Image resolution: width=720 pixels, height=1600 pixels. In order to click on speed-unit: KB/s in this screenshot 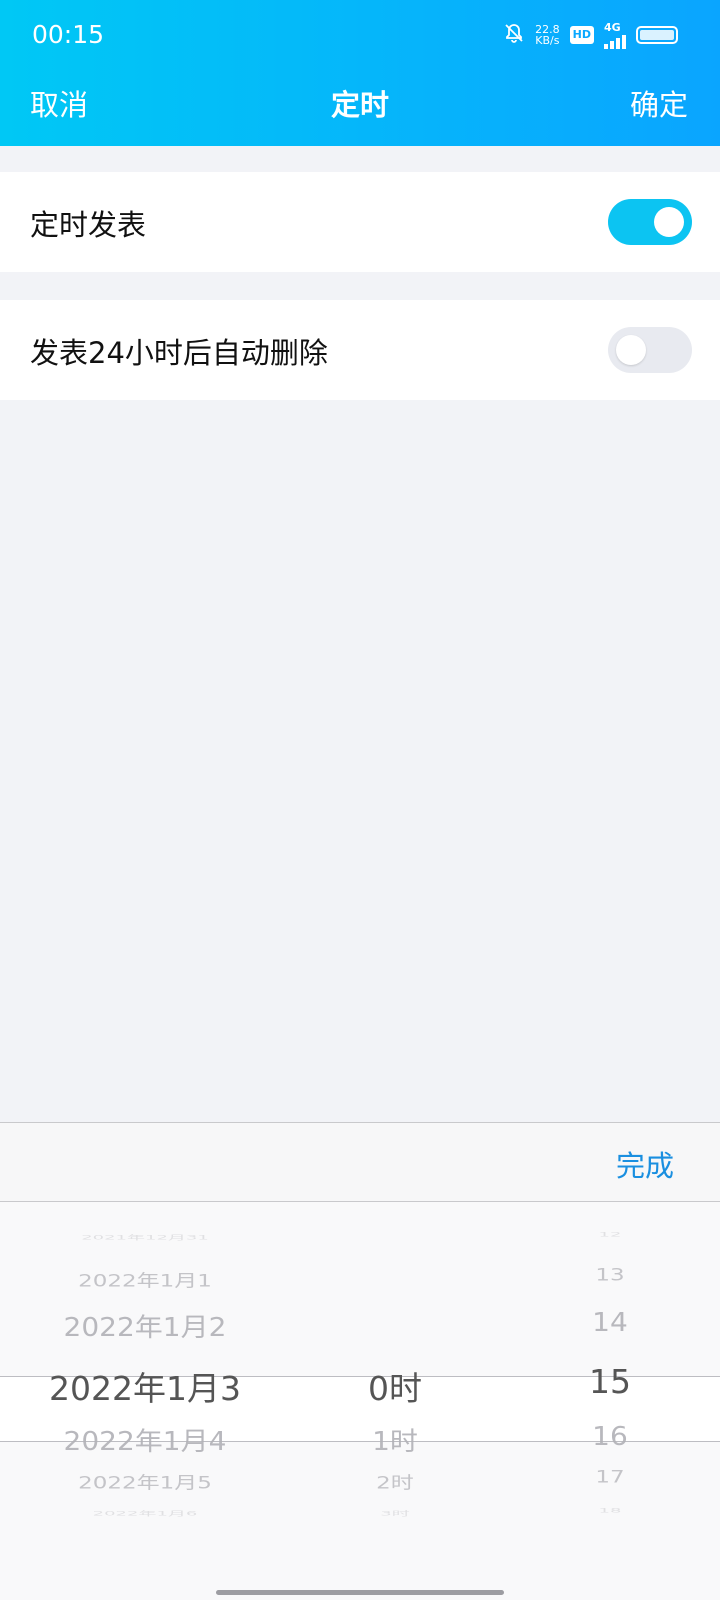, I will do `click(547, 40)`.